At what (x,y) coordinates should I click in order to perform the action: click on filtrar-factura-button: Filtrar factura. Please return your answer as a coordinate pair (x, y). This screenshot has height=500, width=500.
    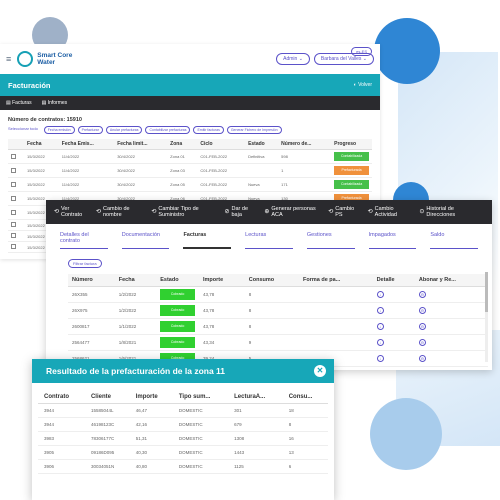
    Looking at the image, I should click on (85, 263).